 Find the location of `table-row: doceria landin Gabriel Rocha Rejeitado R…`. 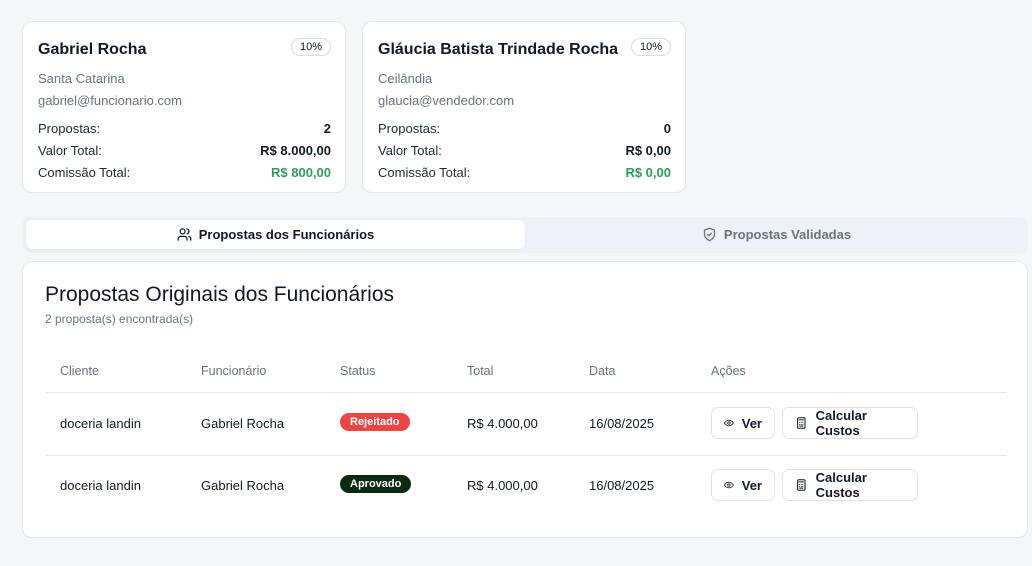

table-row: doceria landin Gabriel Rocha Rejeitado R… is located at coordinates (525, 424).